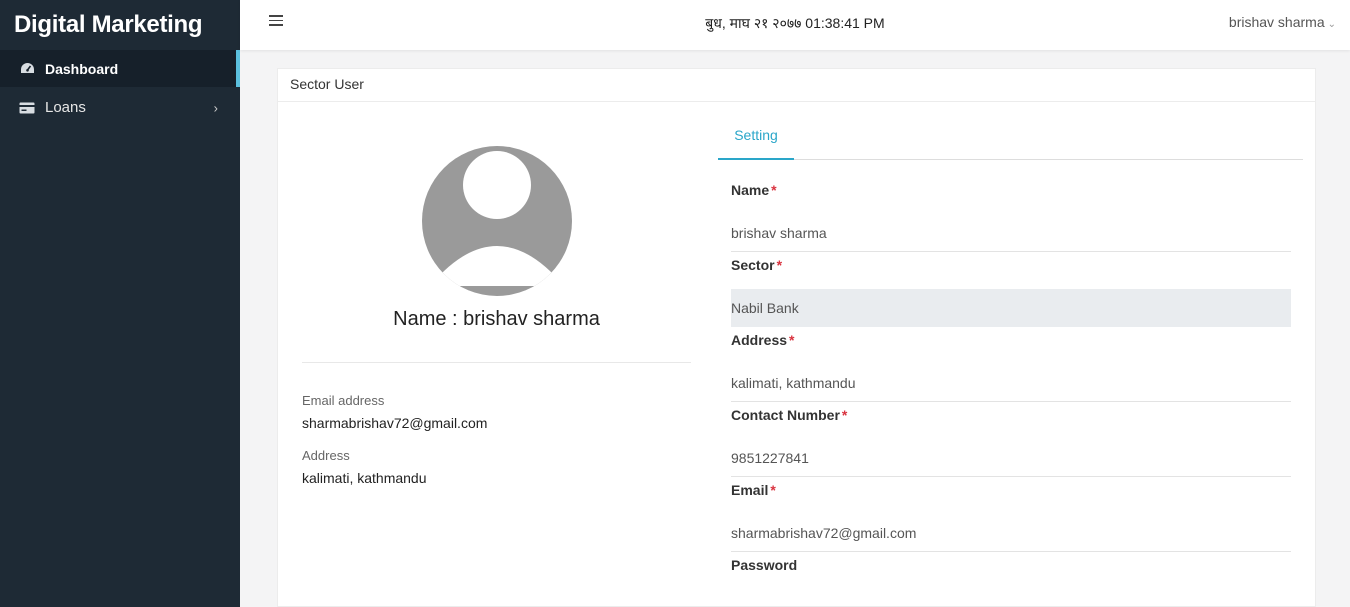 The image size is (1350, 607). I want to click on name-label: Name *, so click(754, 190).